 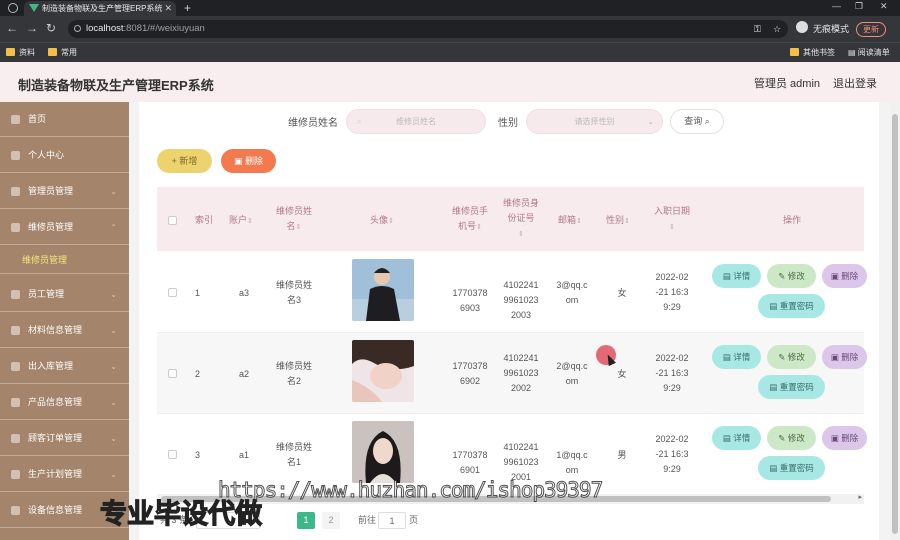 What do you see at coordinates (470, 293) in the screenshot?
I see `cell-phone-line1: 1770378` at bounding box center [470, 293].